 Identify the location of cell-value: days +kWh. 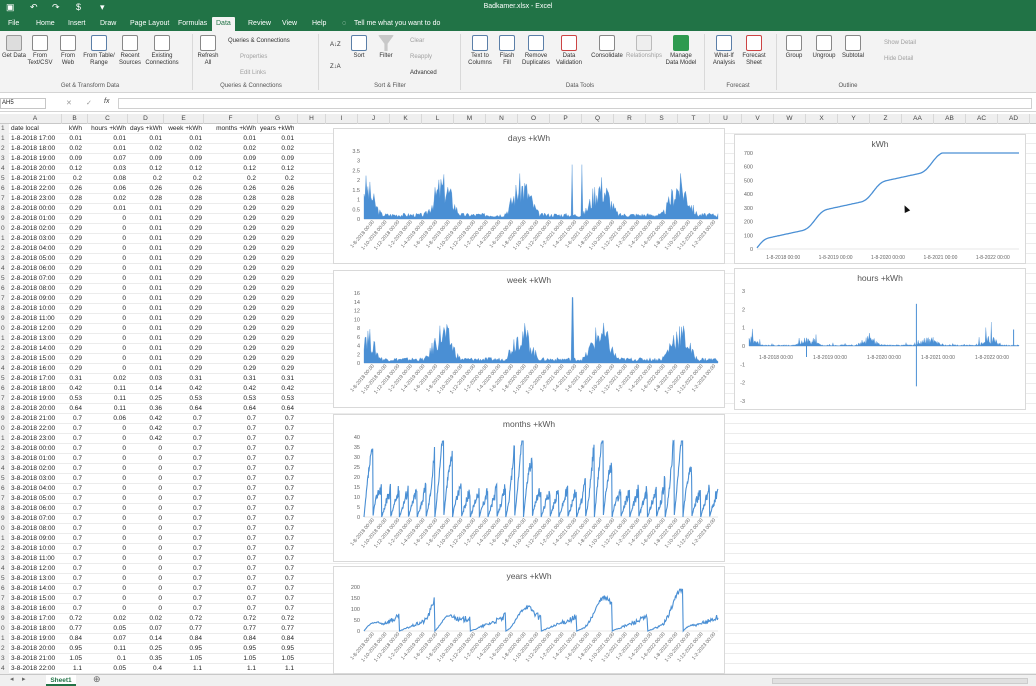
(146, 129).